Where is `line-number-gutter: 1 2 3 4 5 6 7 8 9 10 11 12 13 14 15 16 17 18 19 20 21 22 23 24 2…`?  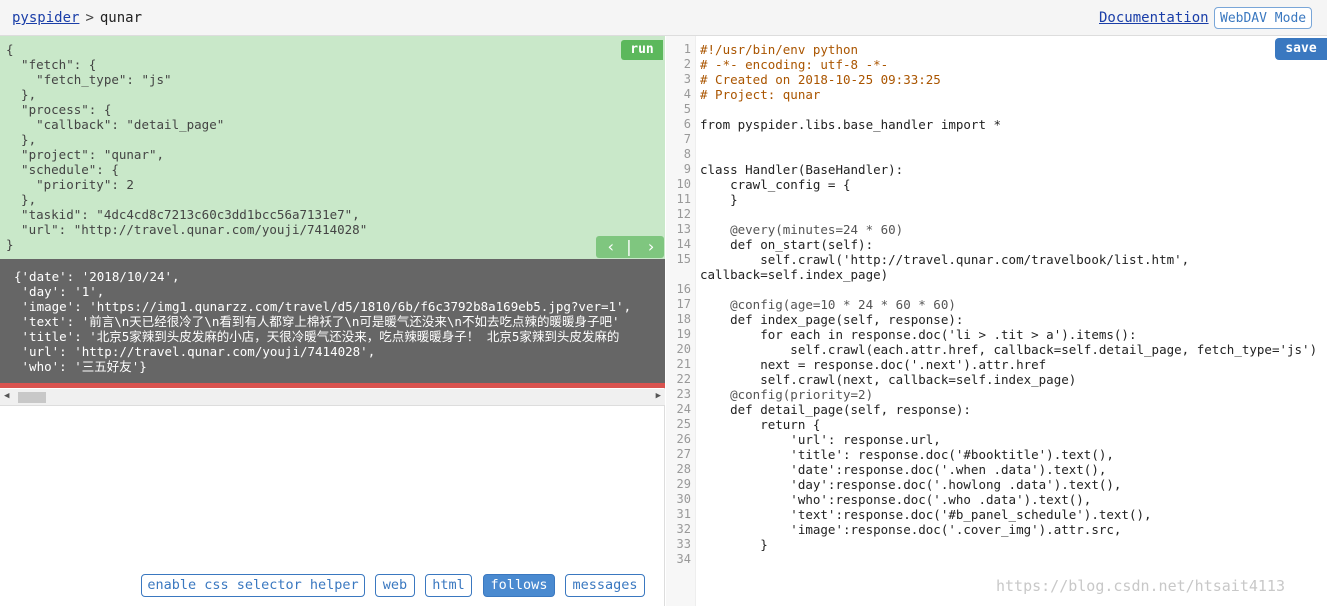 line-number-gutter: 1 2 3 4 5 6 7 8 9 10 11 12 13 14 15 16 17 18 19 20 21 22 23 24 2… is located at coordinates (681, 321).